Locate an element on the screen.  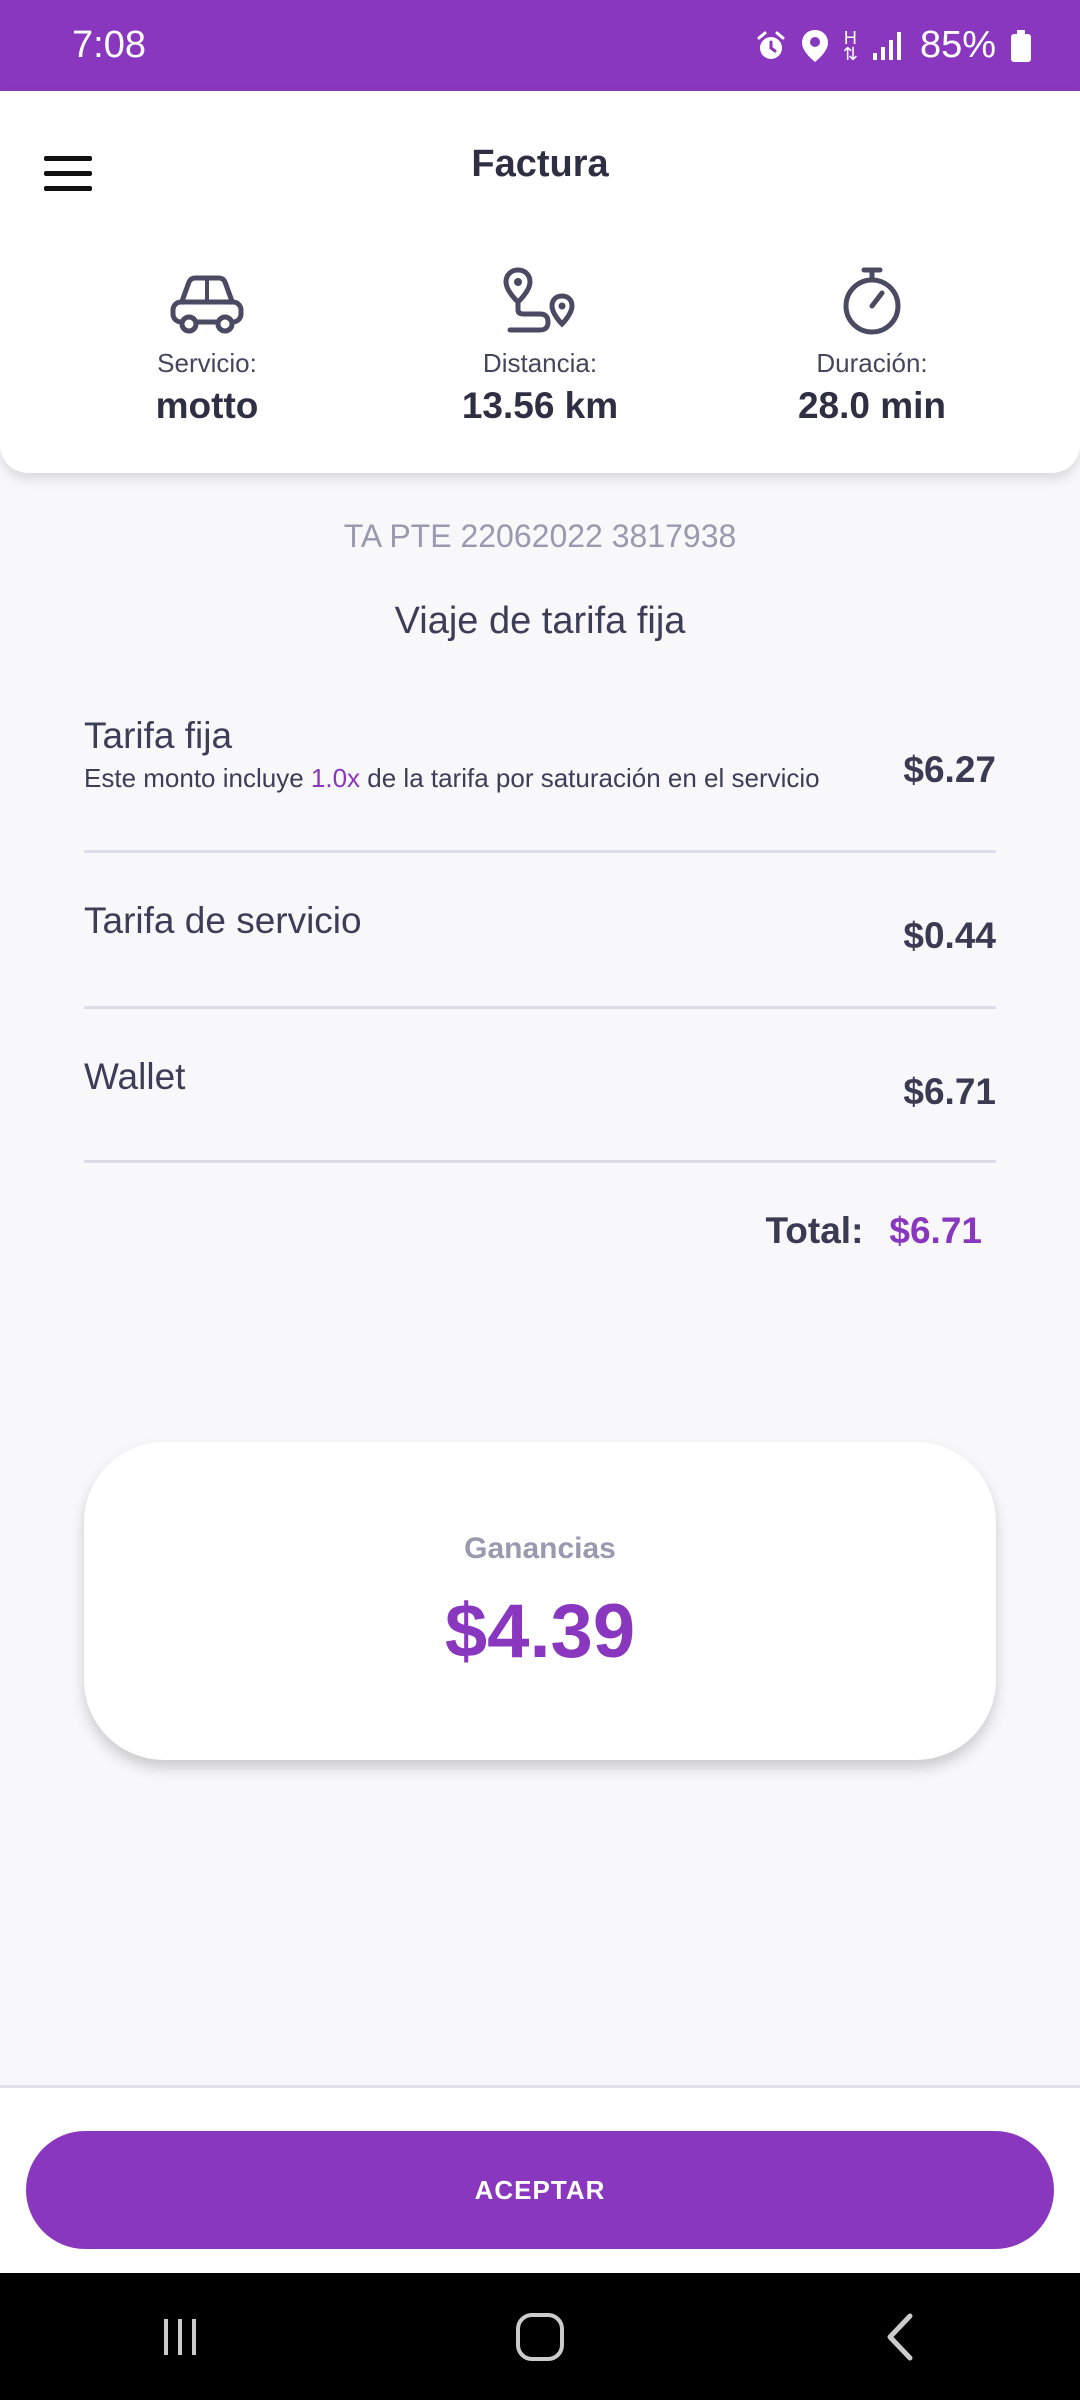
line-item-name: Tarifa fija is located at coordinates (158, 735).